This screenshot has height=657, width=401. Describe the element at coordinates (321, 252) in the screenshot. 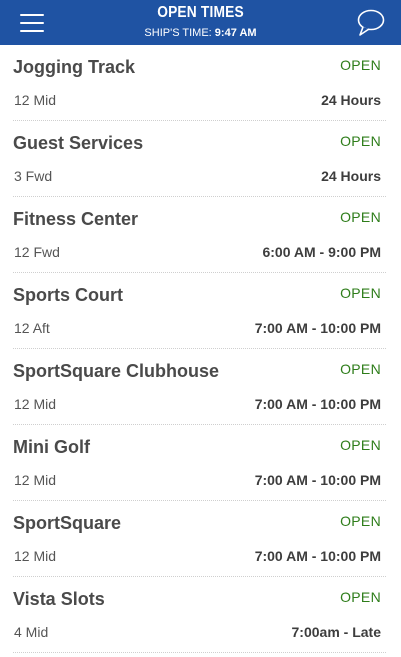

I see `venue-hours: 6:00 AM - 9:00 PM` at that location.